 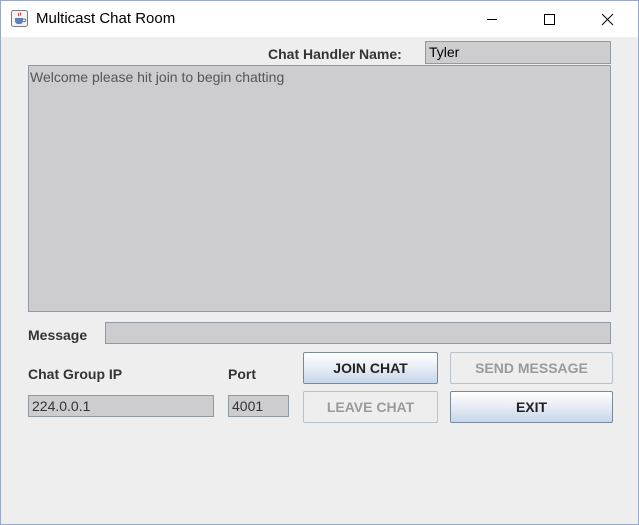 What do you see at coordinates (58, 335) in the screenshot?
I see `message-label: Message` at bounding box center [58, 335].